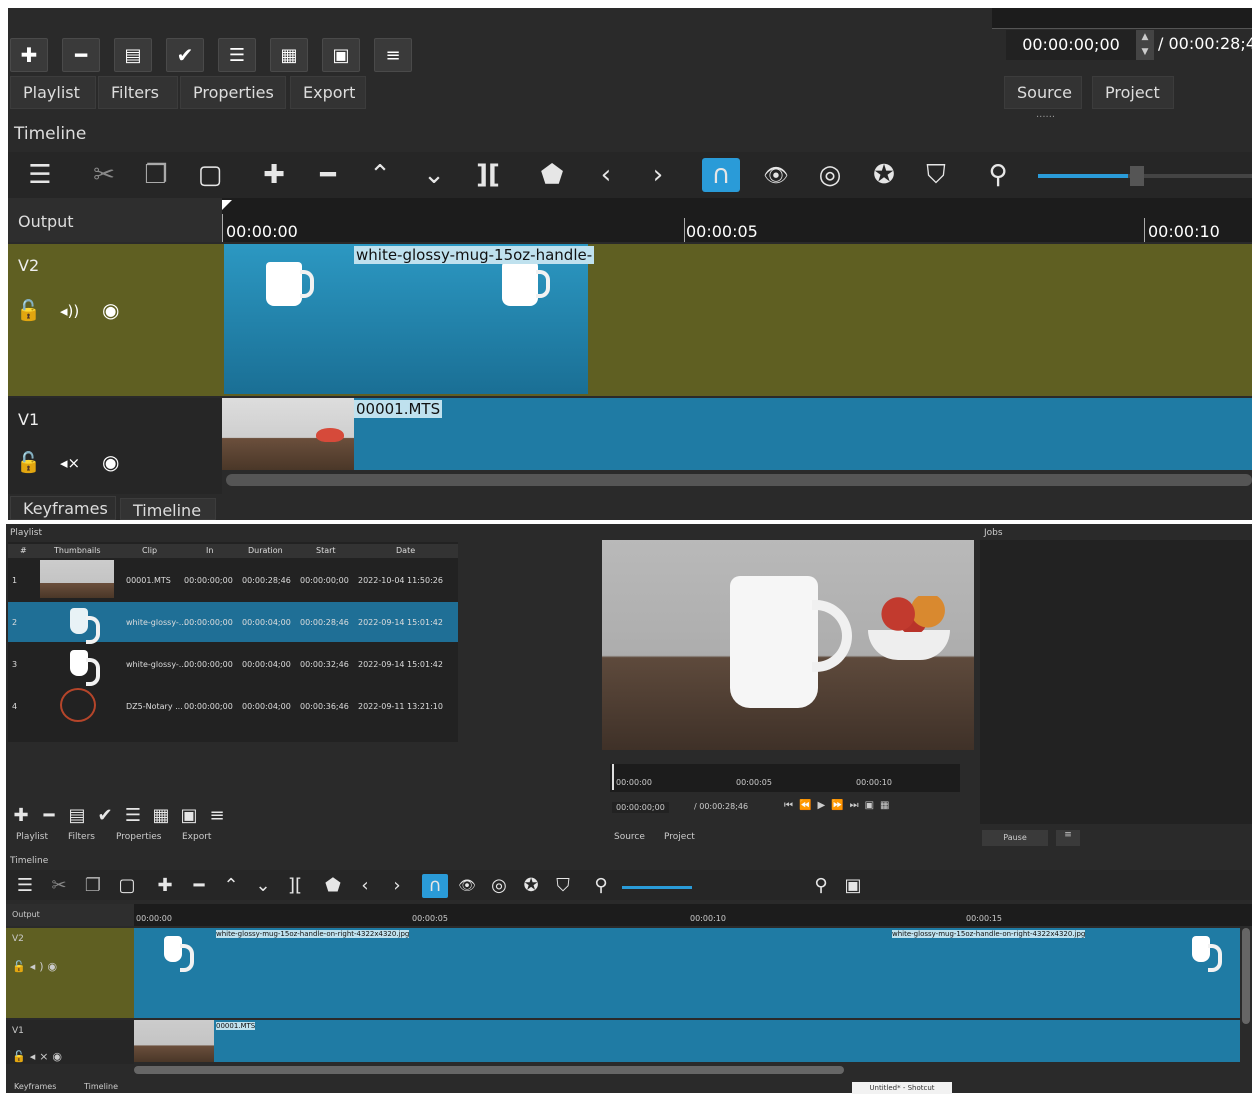 This screenshot has height=1094, width=1252. What do you see at coordinates (687, 973) in the screenshot?
I see `clip-v2` at bounding box center [687, 973].